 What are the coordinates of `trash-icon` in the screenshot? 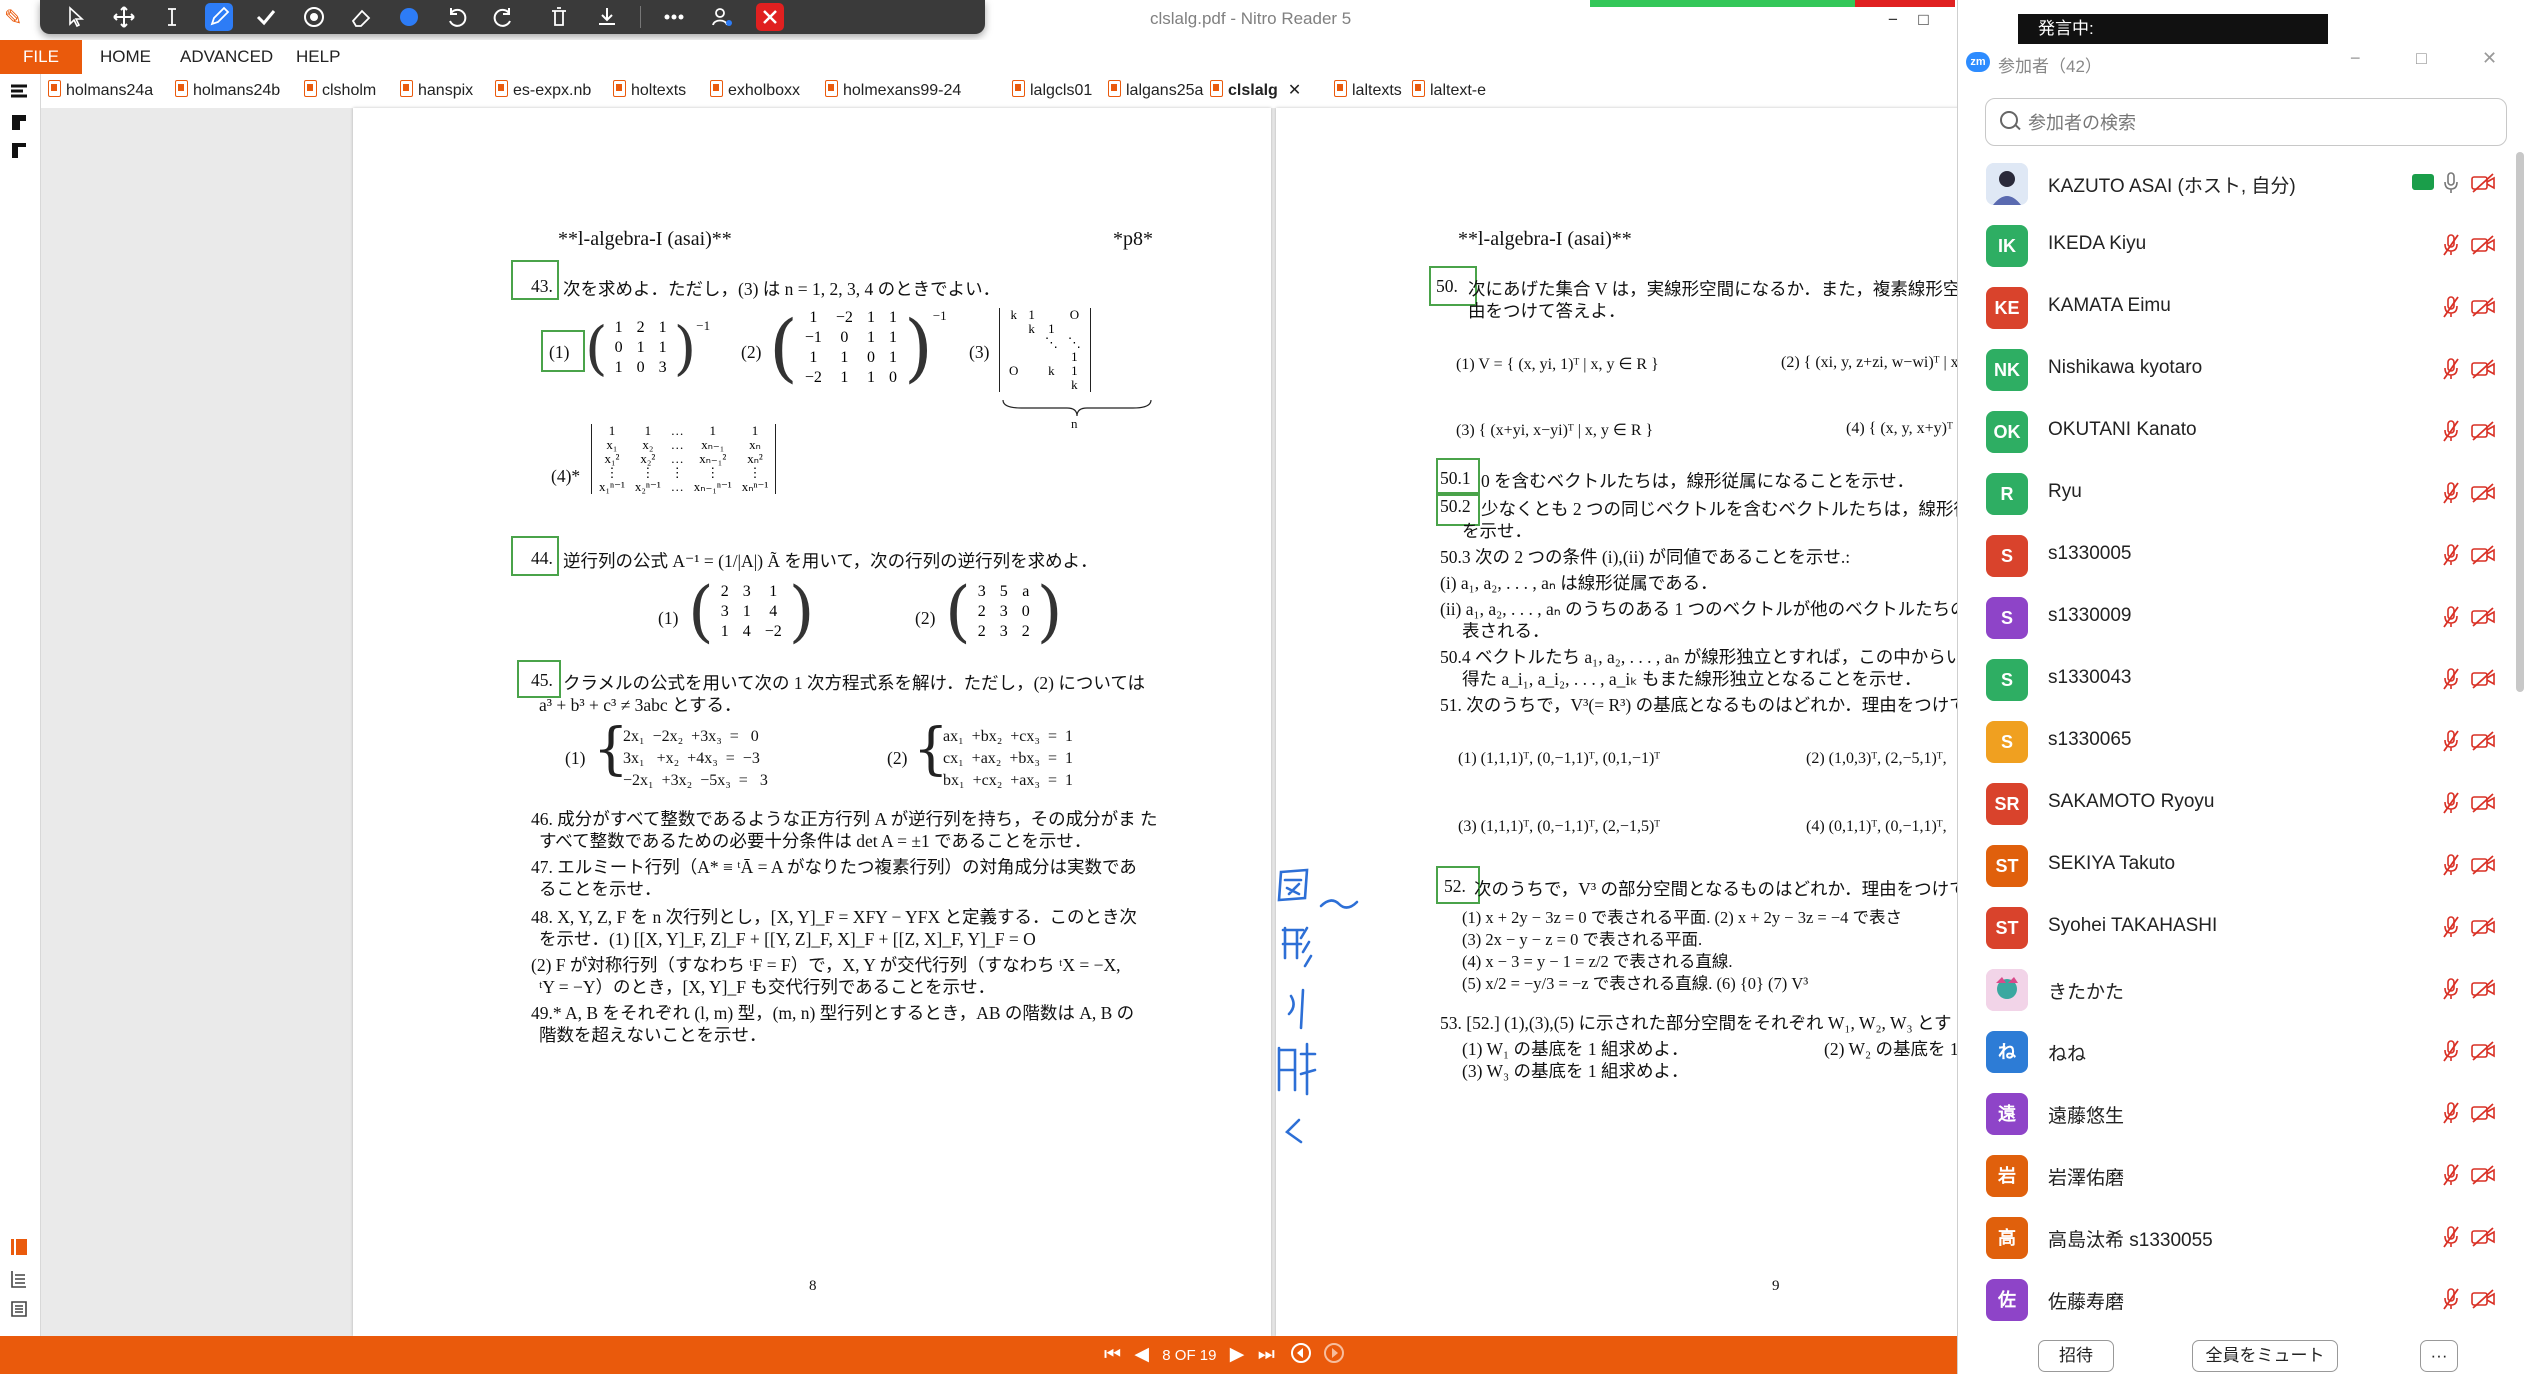 It's located at (559, 17).